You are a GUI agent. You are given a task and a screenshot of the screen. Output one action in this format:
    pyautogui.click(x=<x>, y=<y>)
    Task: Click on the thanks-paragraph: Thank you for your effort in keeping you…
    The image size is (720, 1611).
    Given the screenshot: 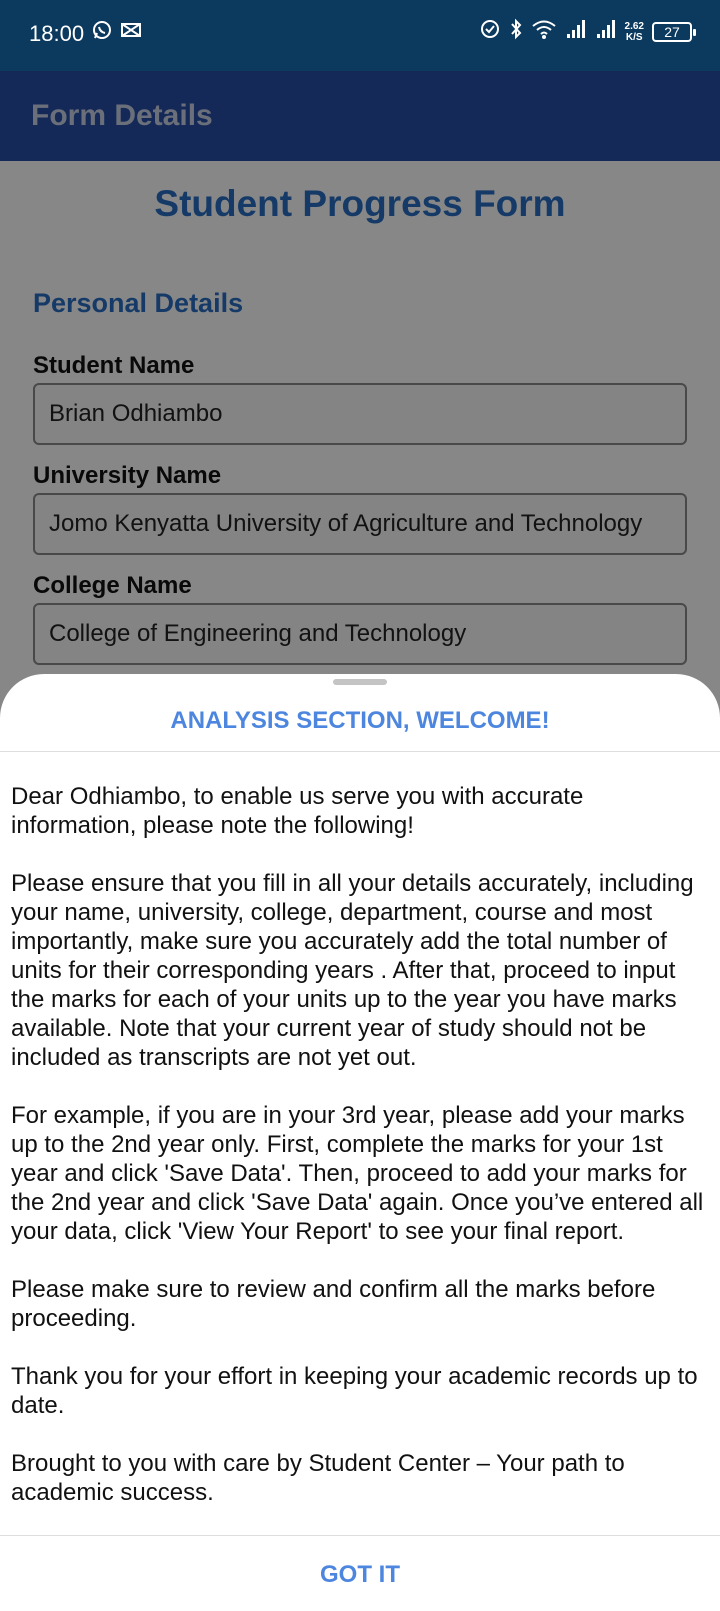 What is the action you would take?
    pyautogui.click(x=354, y=1391)
    